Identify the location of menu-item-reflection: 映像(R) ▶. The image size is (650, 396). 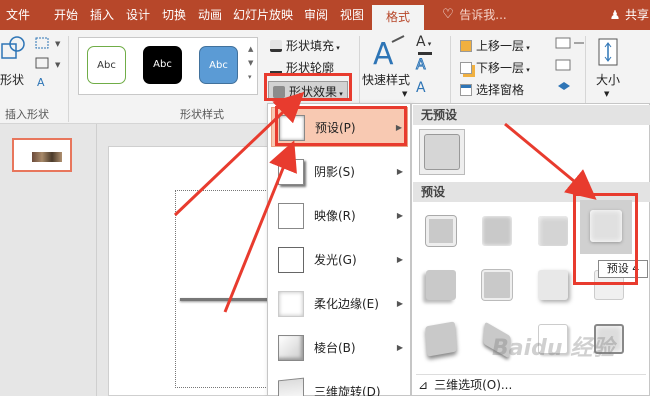
(339, 216).